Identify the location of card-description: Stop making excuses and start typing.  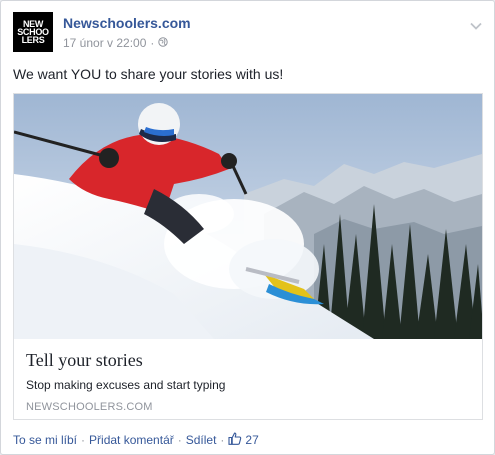
(126, 385).